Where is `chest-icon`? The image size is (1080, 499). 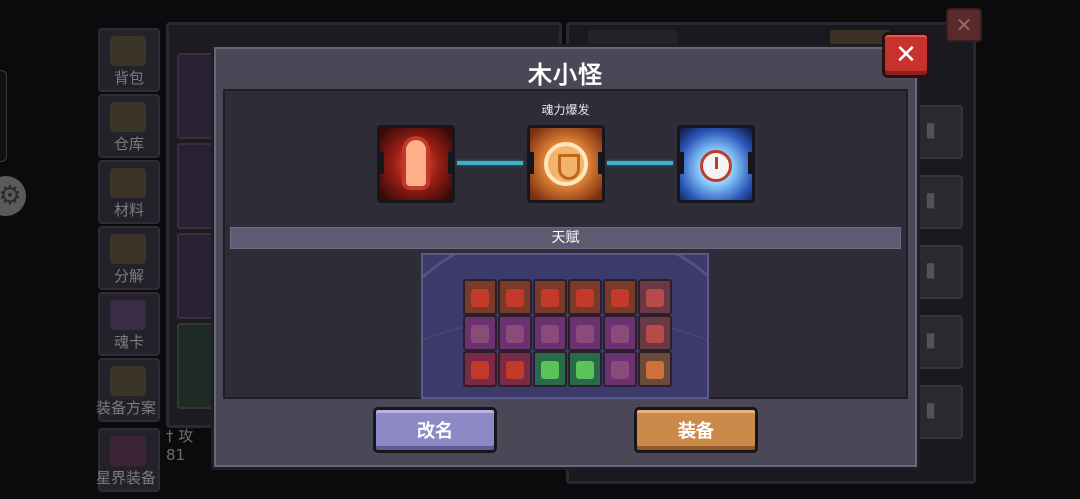 chest-icon is located at coordinates (128, 51).